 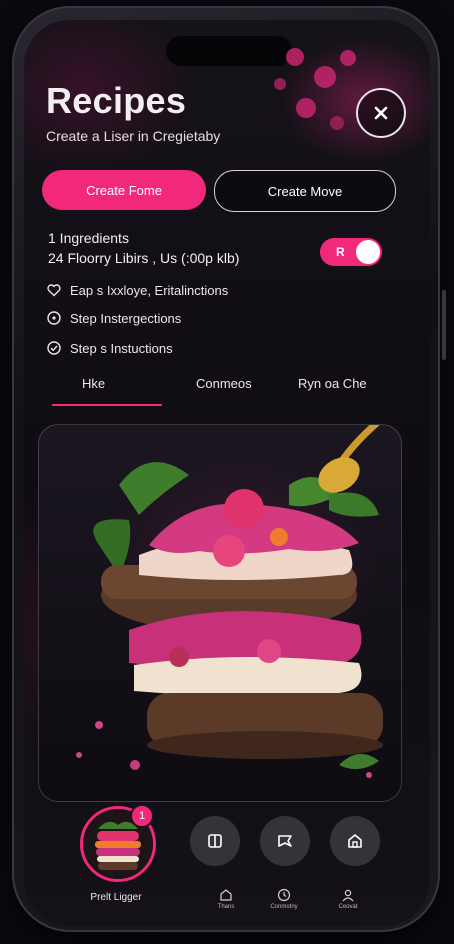 What do you see at coordinates (368, 252) in the screenshot?
I see `toggle-knob` at bounding box center [368, 252].